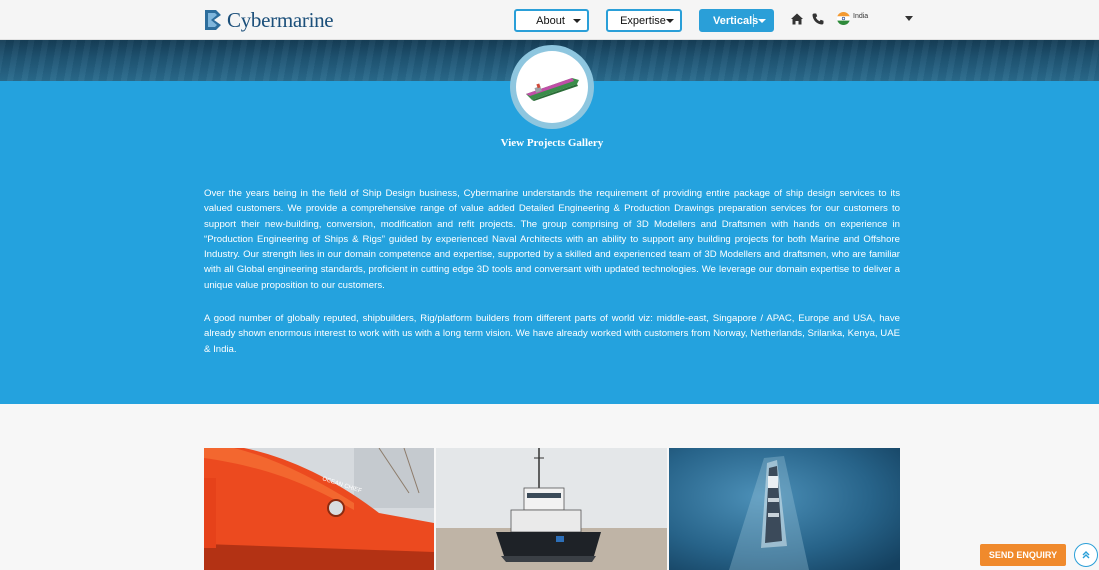  I want to click on home-icon, so click(797, 19).